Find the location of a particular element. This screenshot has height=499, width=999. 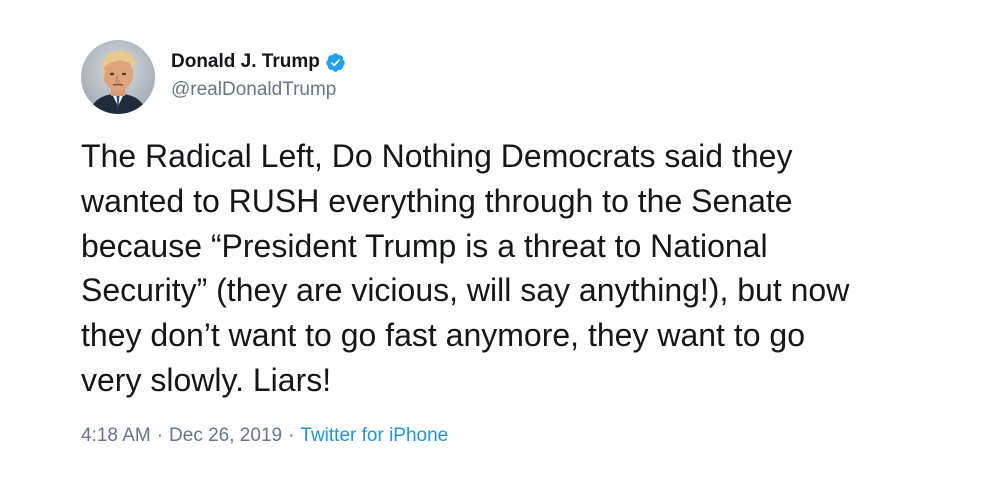

author-name-row: Donald J. Trump is located at coordinates (258, 62).